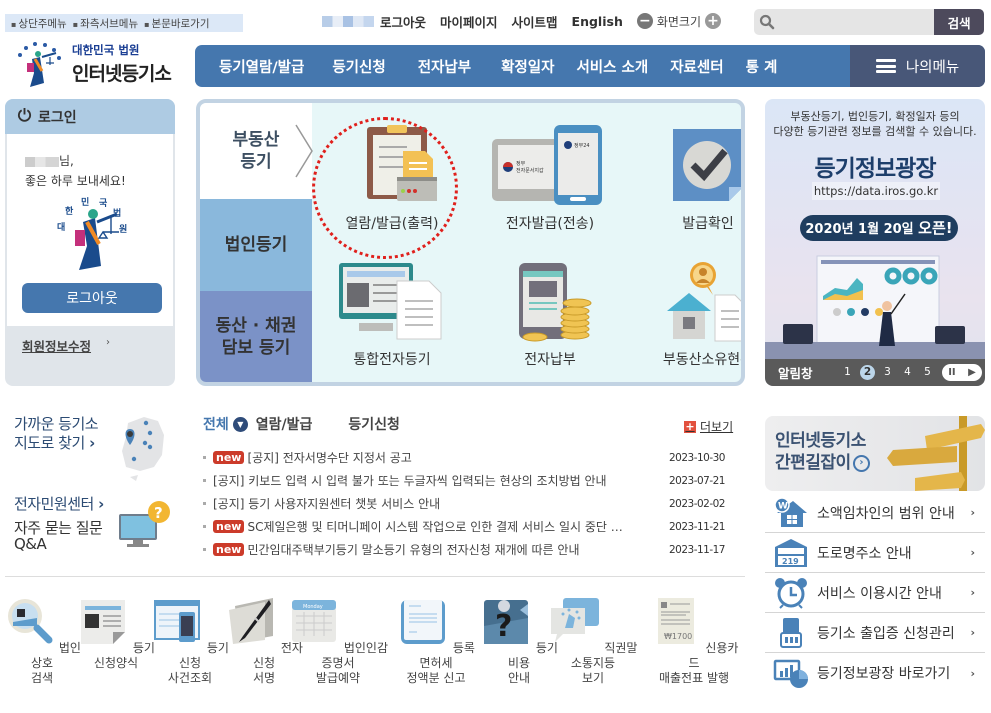 The height and width of the screenshot is (713, 991). What do you see at coordinates (327, 504) in the screenshot?
I see `notice-title: [공지] 등기 사용자지원센터 챗봇 서비스 안내` at bounding box center [327, 504].